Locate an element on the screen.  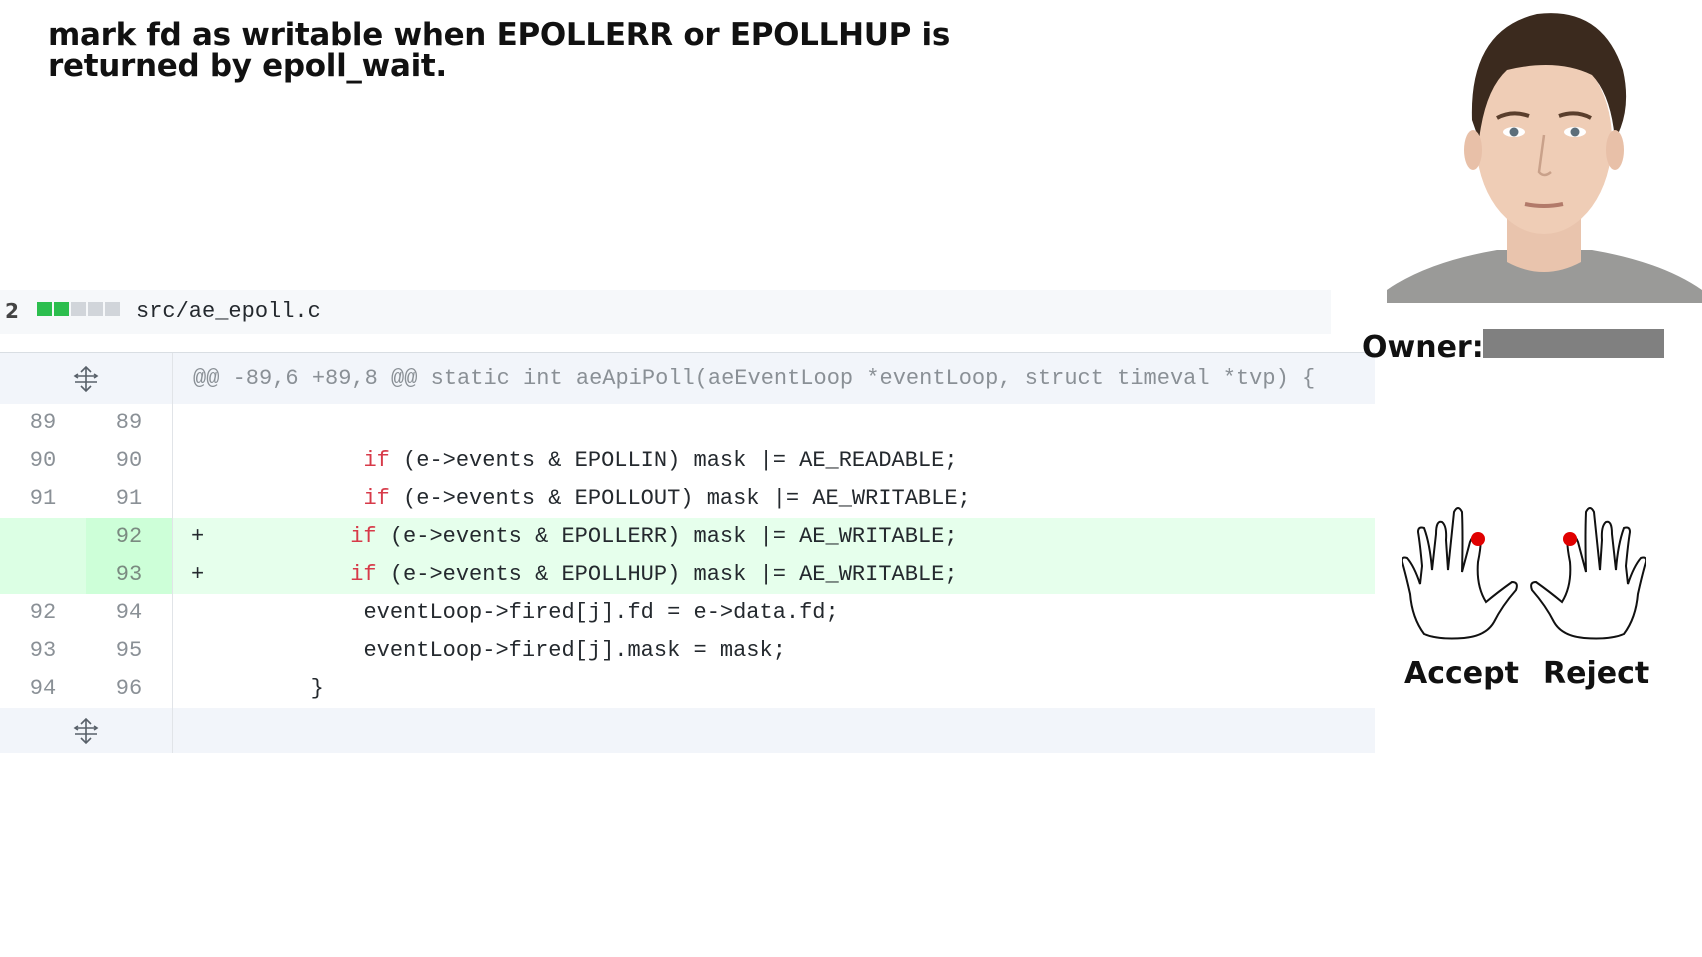
accept-label: Accept is located at coordinates (1461, 673).